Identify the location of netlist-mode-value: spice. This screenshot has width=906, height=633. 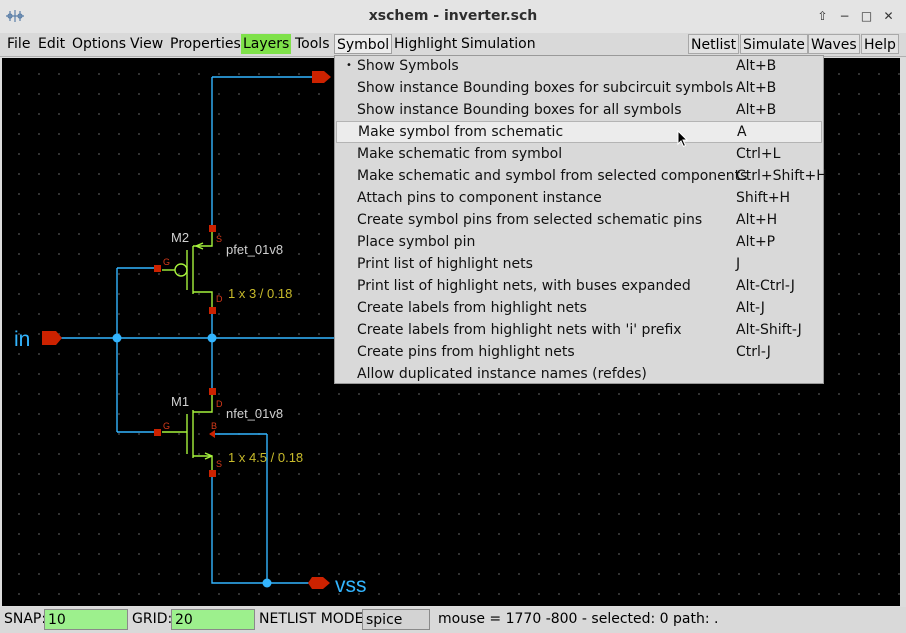
(396, 619).